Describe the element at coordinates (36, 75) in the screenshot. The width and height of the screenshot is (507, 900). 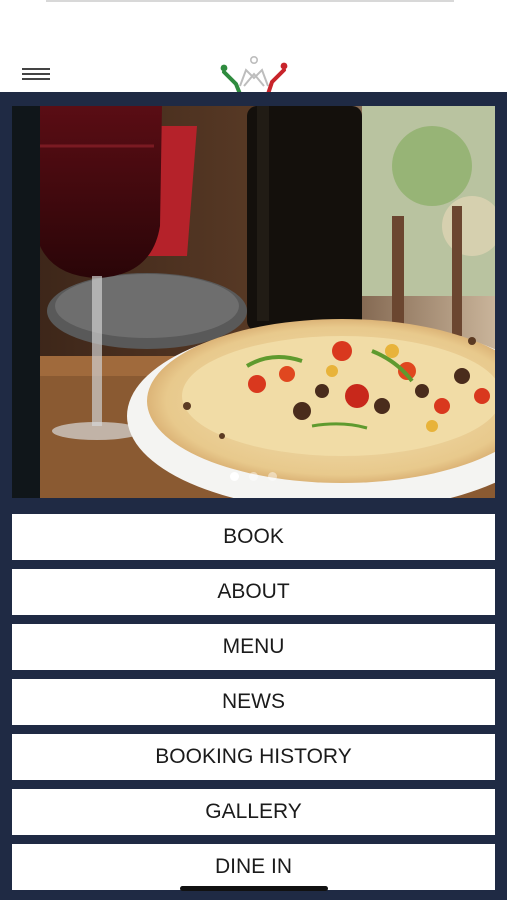
I see `hamburger-icon` at that location.